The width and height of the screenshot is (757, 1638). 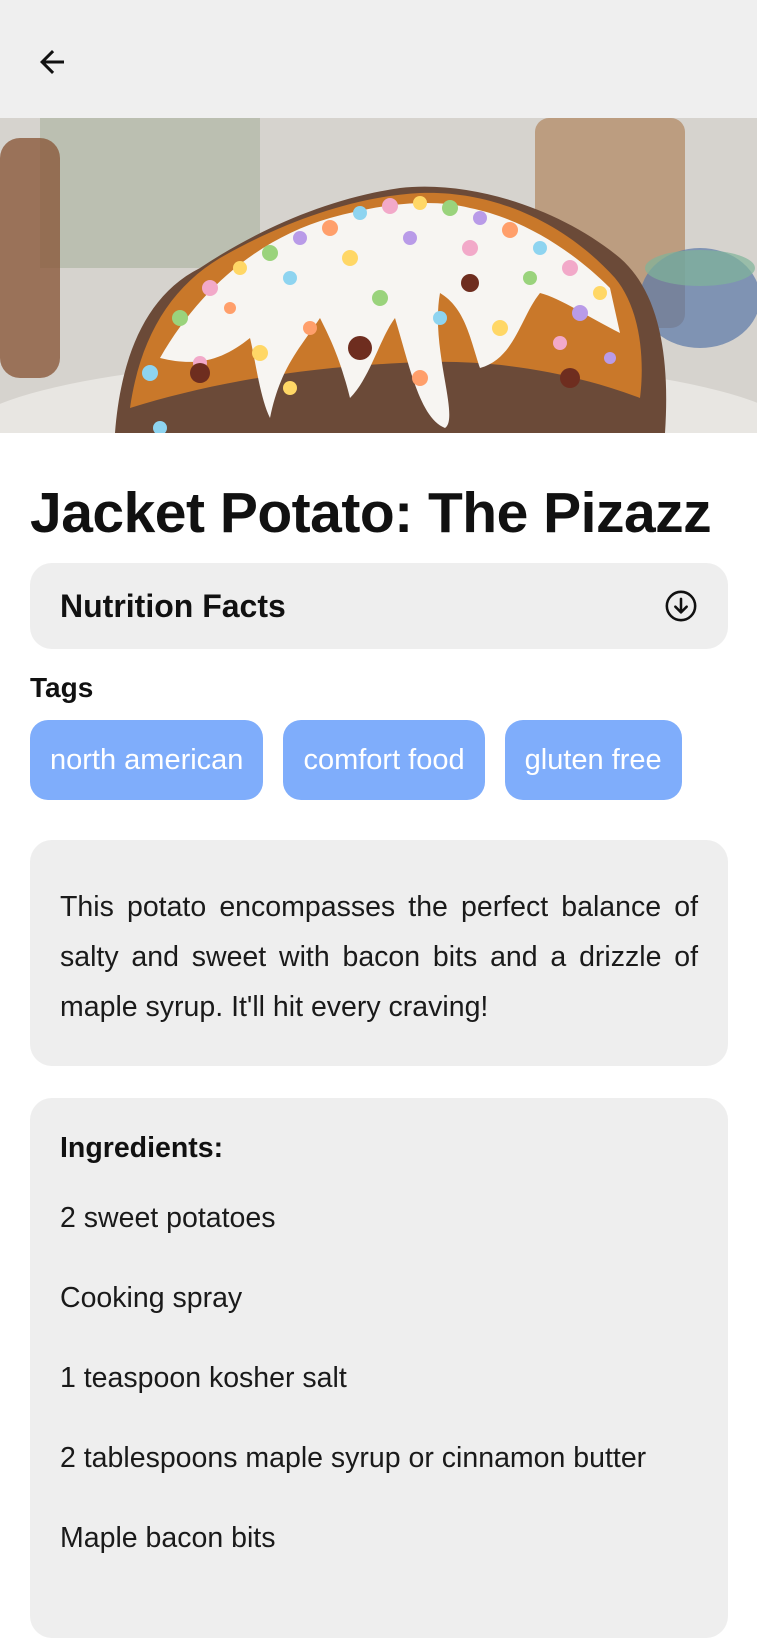 What do you see at coordinates (142, 1148) in the screenshot?
I see `ingredients-heading: Ingredients:` at bounding box center [142, 1148].